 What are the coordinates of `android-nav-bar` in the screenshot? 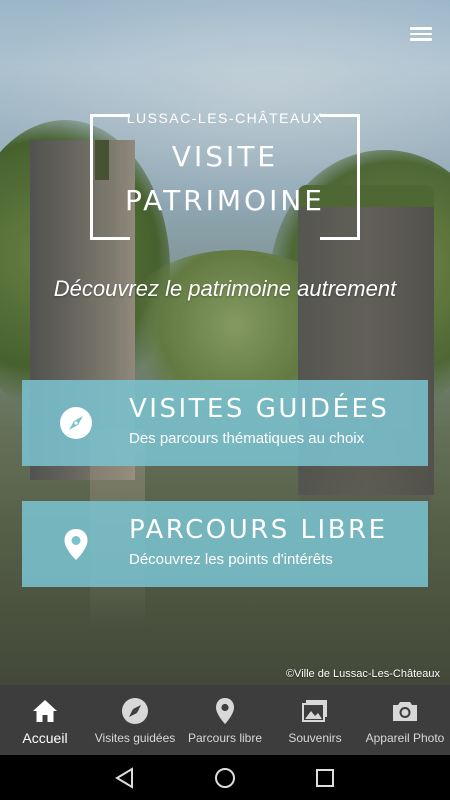 It's located at (225, 777).